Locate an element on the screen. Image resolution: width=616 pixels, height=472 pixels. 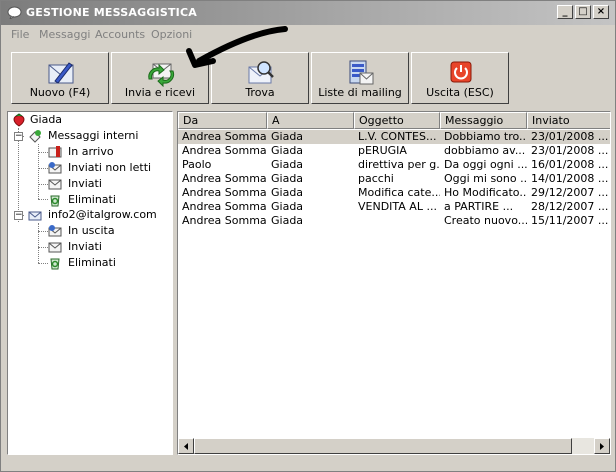
column-header-oggetto: Oggetto is located at coordinates (397, 120).